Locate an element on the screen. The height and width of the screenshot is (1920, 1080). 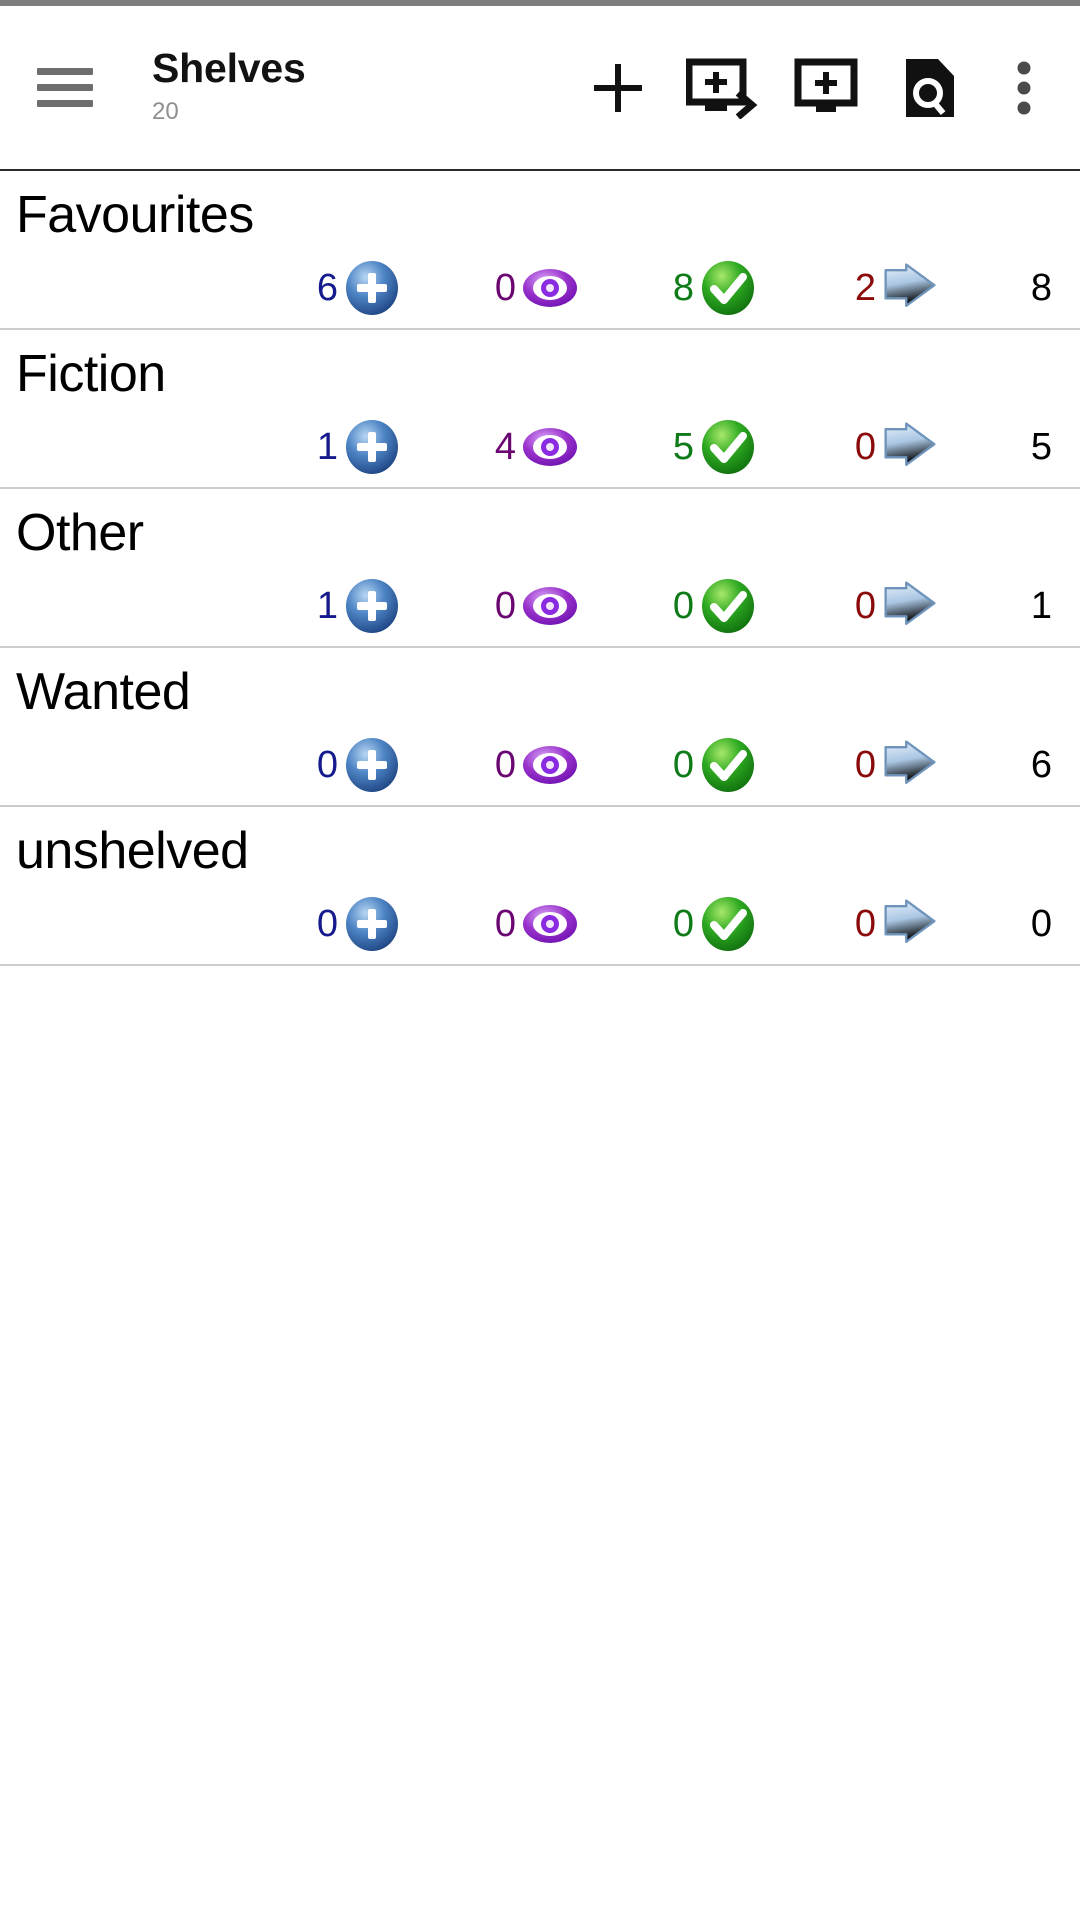
shelf-row: Other 1 0 0 0 1 is located at coordinates (540, 568).